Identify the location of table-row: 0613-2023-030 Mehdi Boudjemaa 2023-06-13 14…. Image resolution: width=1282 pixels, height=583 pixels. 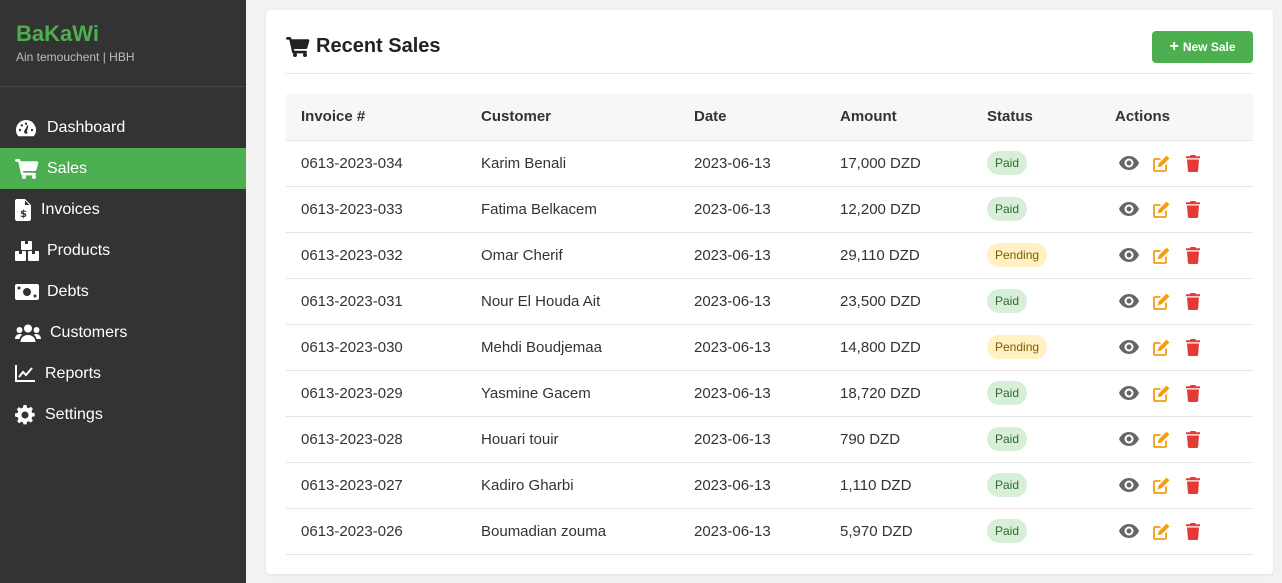
(769, 347).